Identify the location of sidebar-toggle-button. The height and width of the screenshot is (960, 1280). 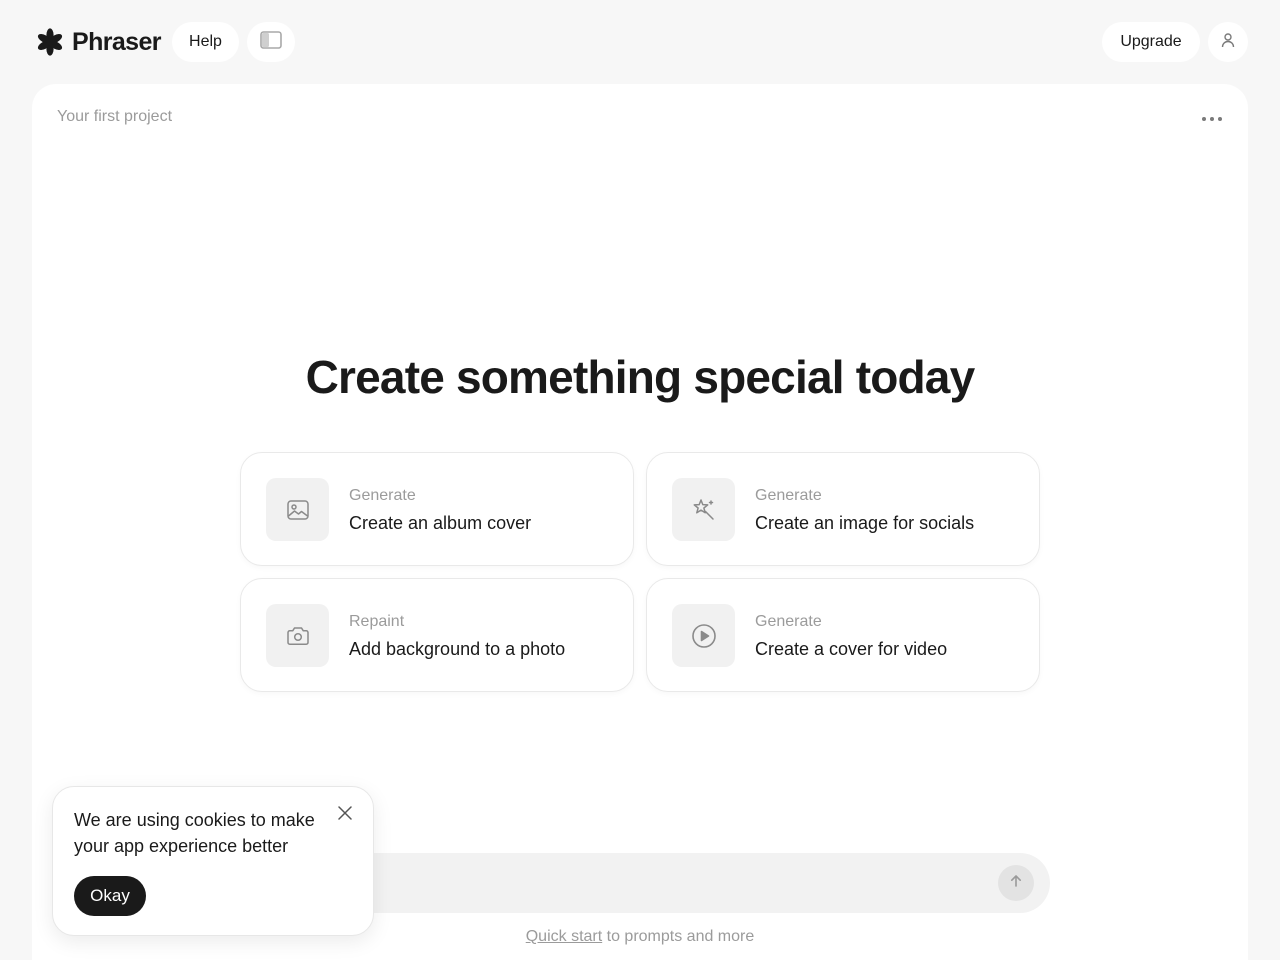
(271, 42).